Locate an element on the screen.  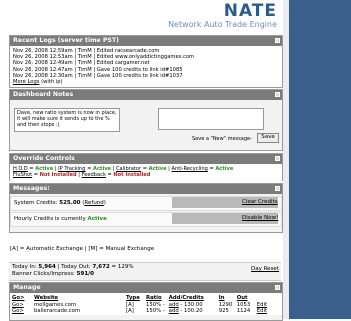
col-add-credits: Add/Credits is located at coordinates (186, 298).